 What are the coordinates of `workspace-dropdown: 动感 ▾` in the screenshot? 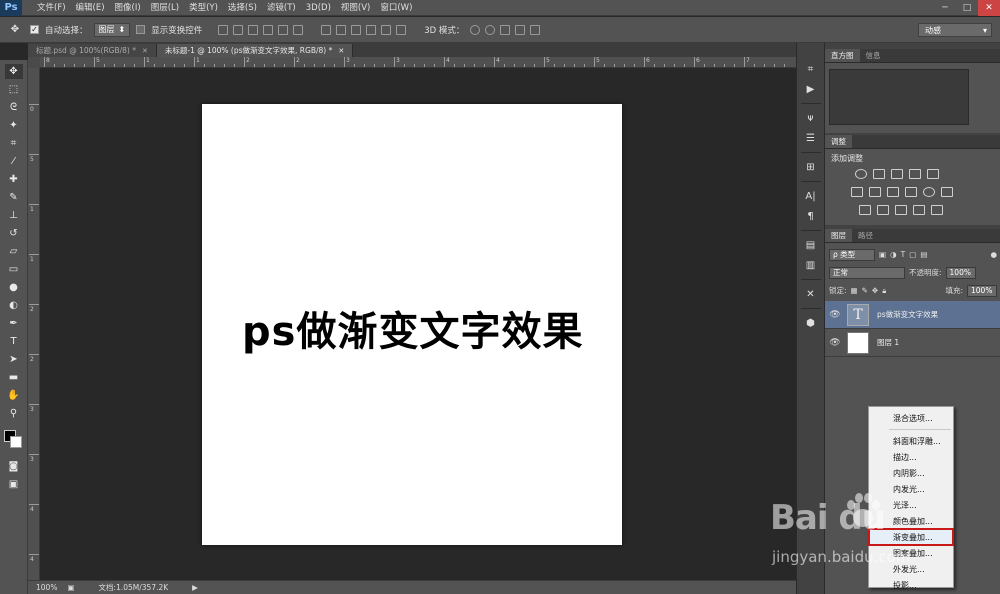 It's located at (955, 30).